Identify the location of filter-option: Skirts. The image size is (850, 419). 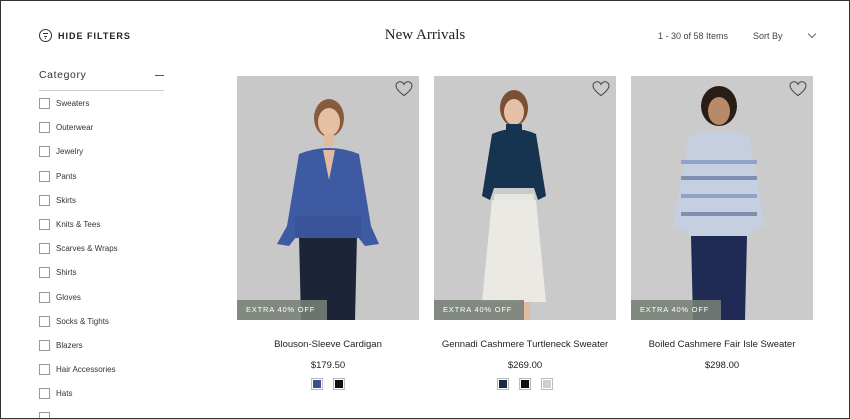
(78, 206).